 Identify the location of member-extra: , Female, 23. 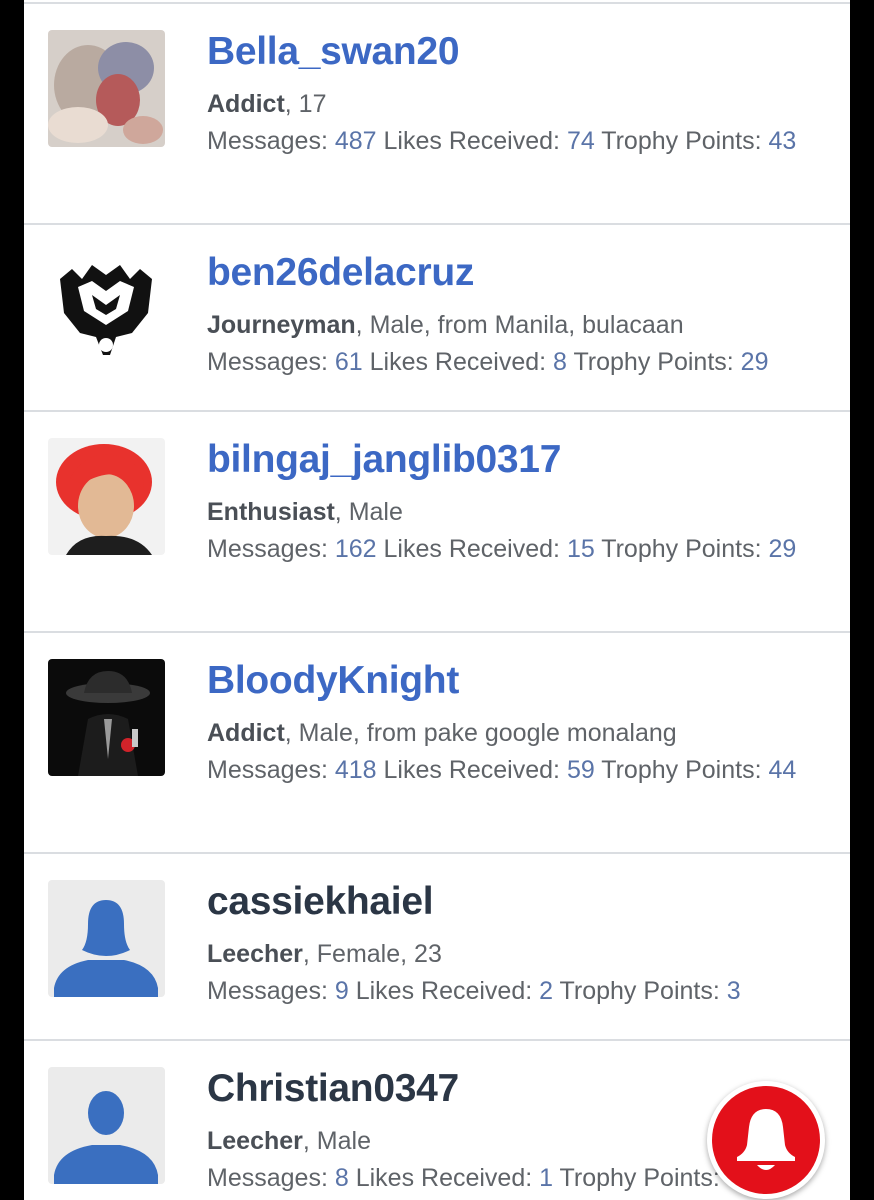
(372, 954).